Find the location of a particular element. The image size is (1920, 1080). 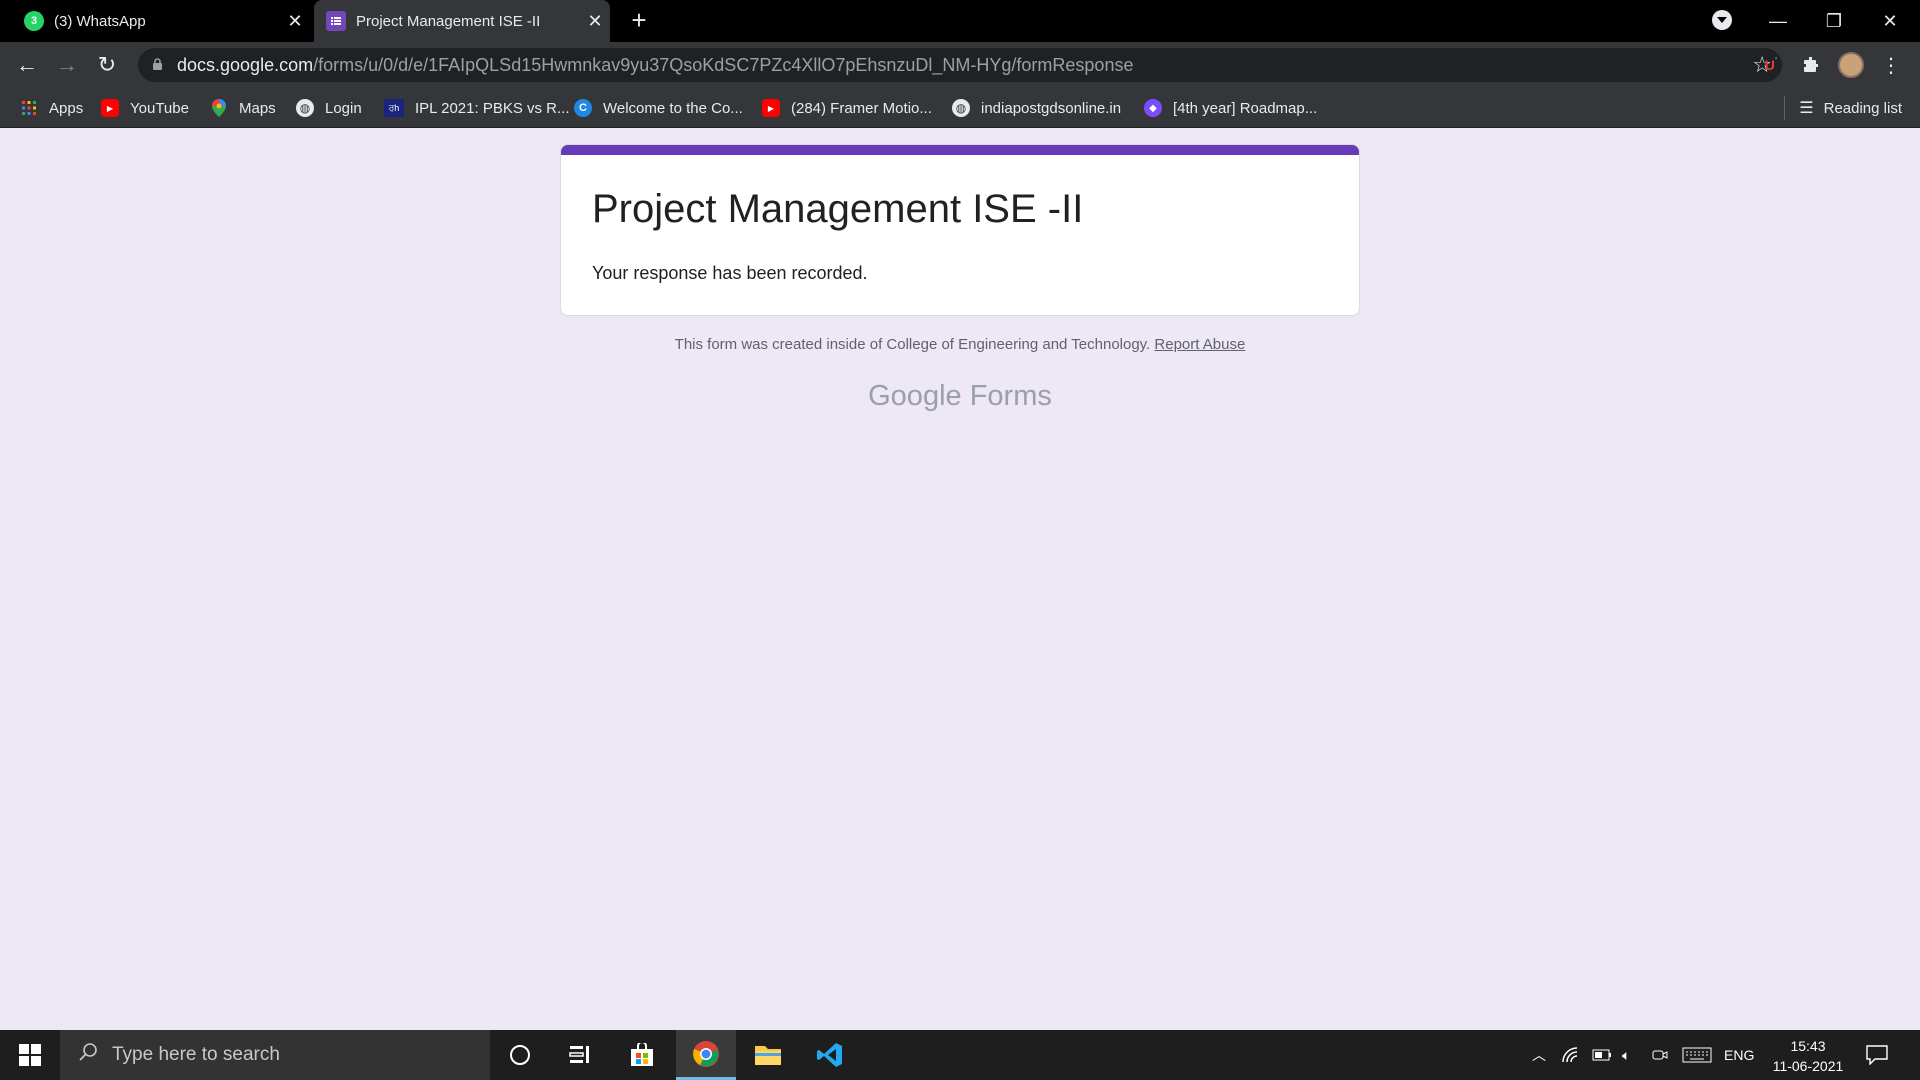

reload-icon: ↻ is located at coordinates (107, 65).